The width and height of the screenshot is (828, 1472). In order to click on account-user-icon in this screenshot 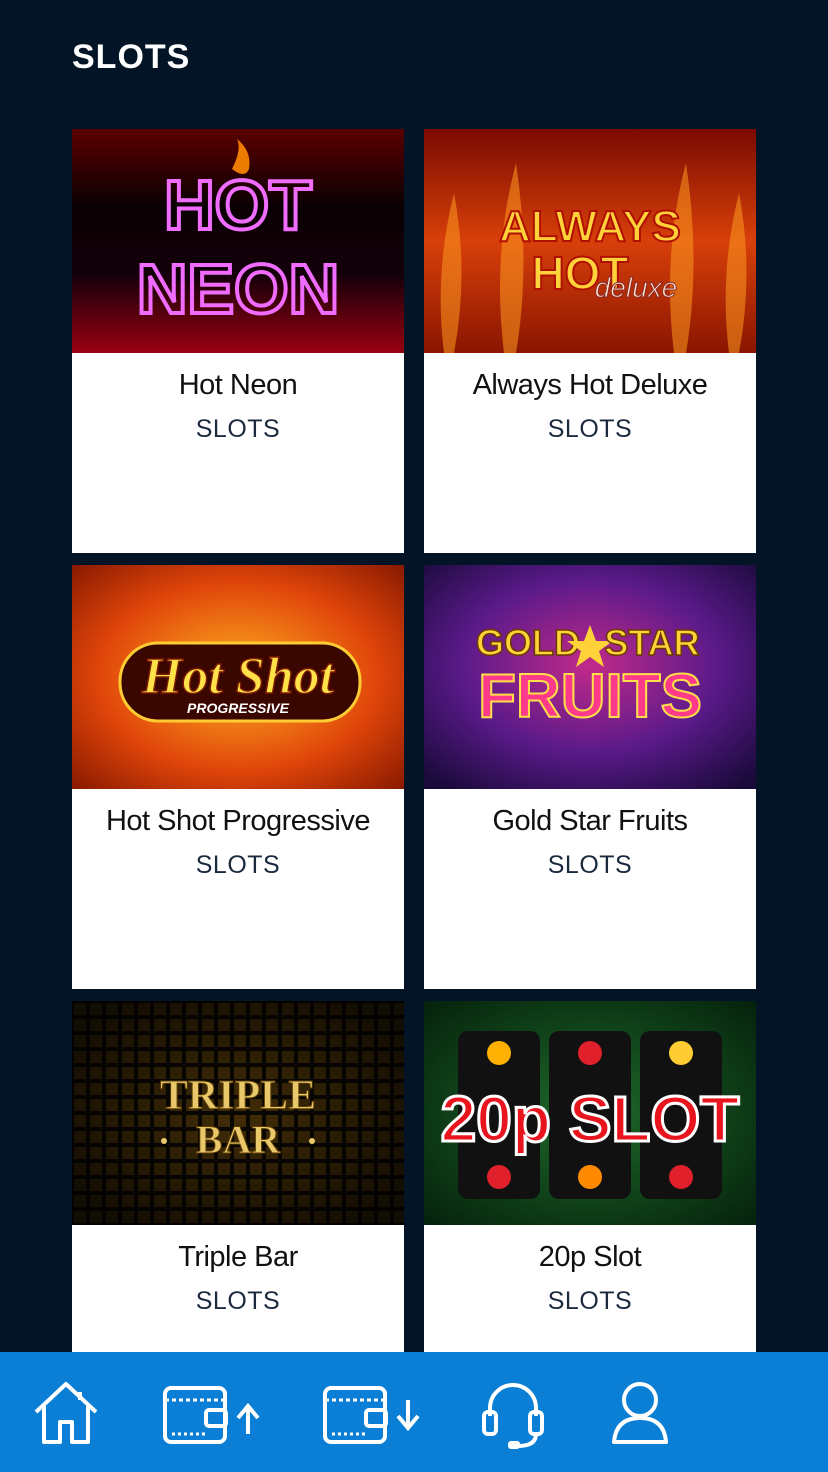, I will do `click(640, 1413)`.